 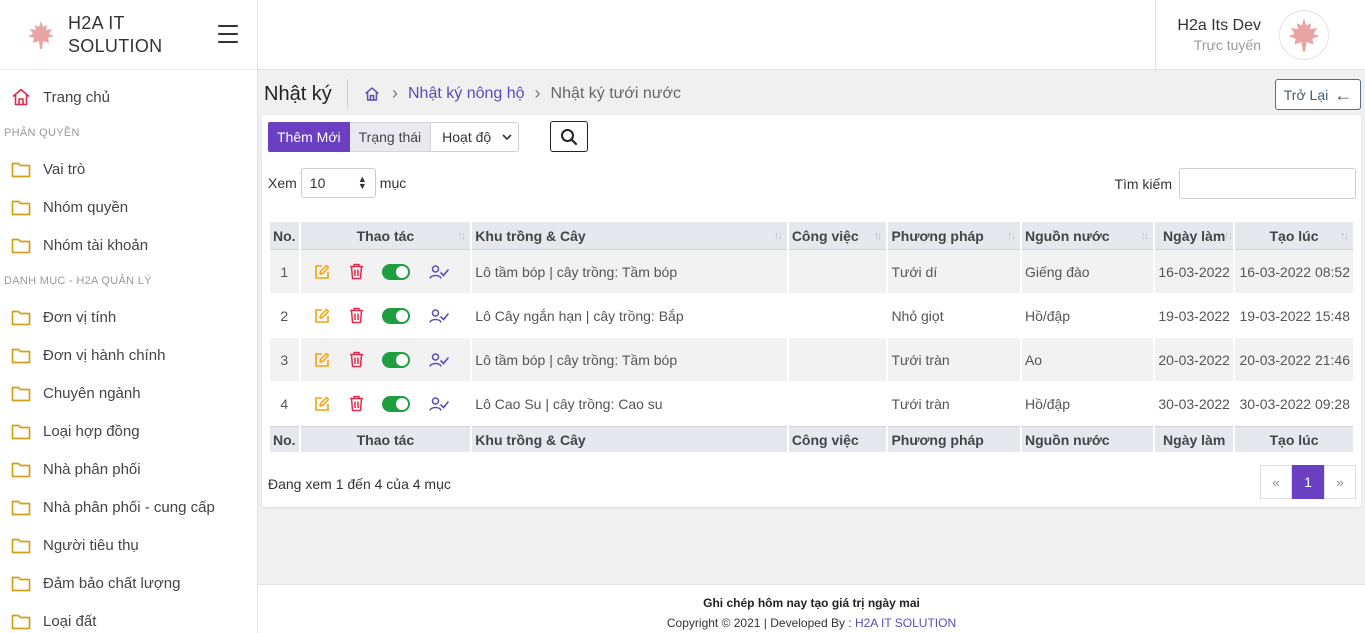 I want to click on length-suffix: mục, so click(x=393, y=183).